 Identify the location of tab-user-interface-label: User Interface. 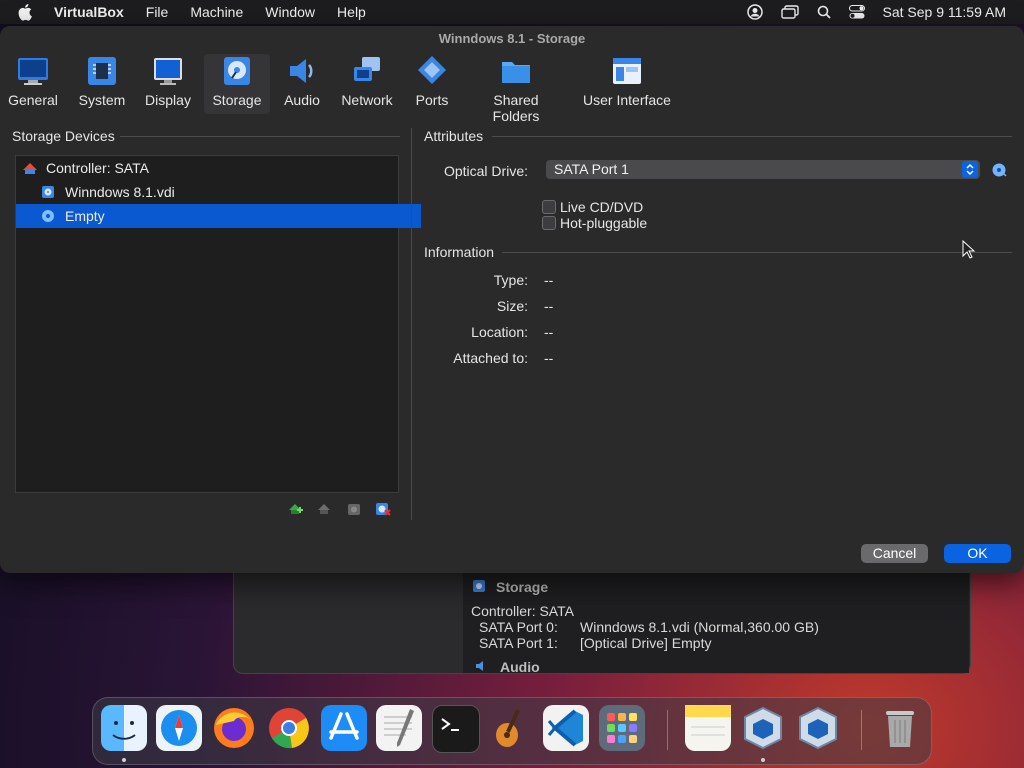
(627, 100).